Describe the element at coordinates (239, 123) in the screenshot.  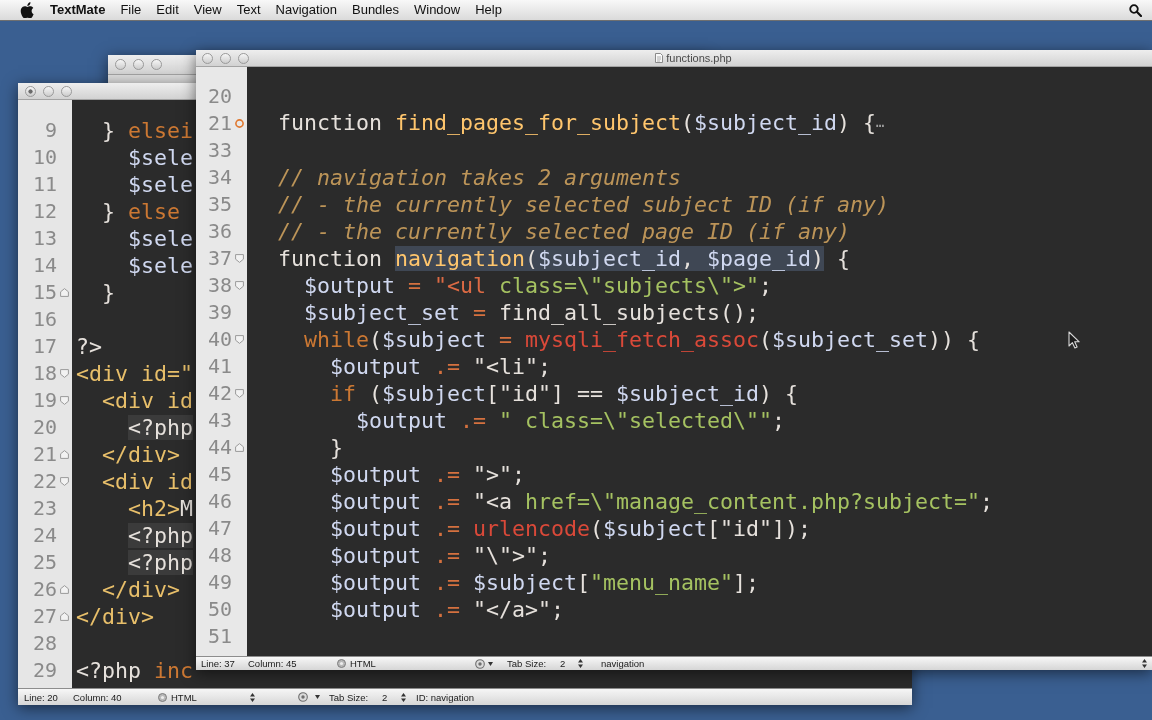
I see `folded-marker-icon` at that location.